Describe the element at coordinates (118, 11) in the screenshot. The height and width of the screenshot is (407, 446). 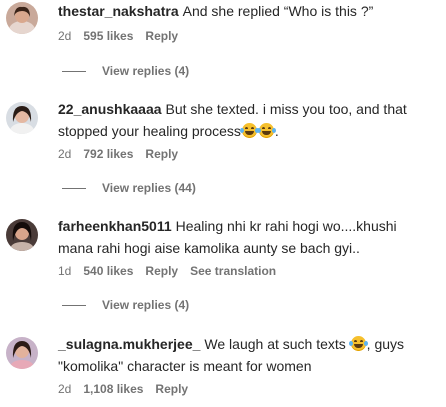
I see `comment-username: thestar_nakshatra` at that location.